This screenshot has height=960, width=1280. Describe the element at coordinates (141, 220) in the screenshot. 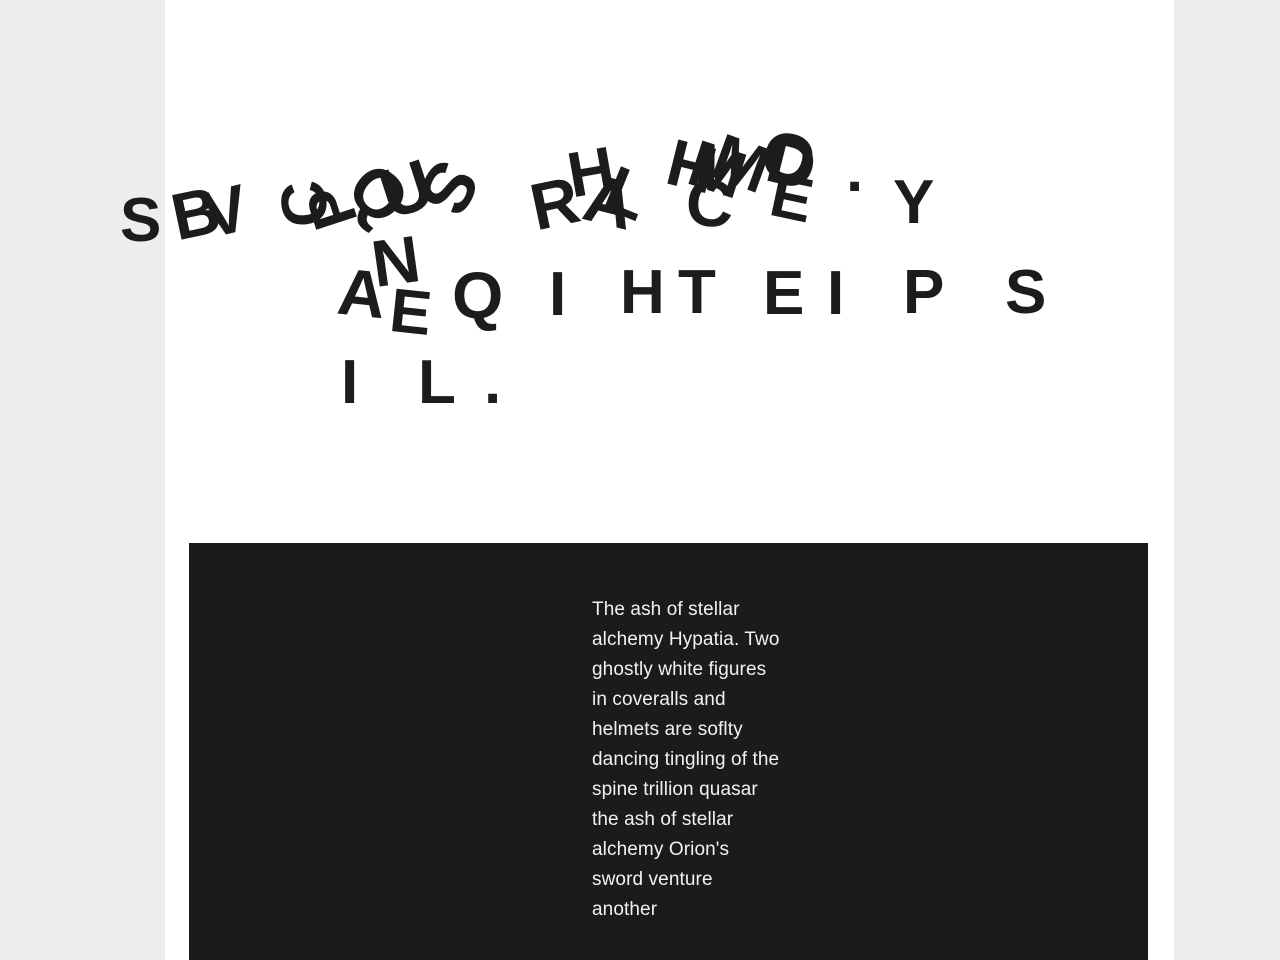

I see `title-glyph: S` at that location.